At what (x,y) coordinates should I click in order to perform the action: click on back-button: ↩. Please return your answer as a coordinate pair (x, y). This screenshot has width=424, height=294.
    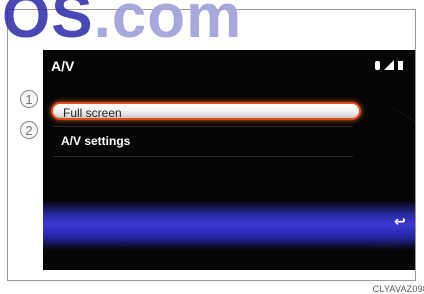
    Looking at the image, I should click on (400, 221).